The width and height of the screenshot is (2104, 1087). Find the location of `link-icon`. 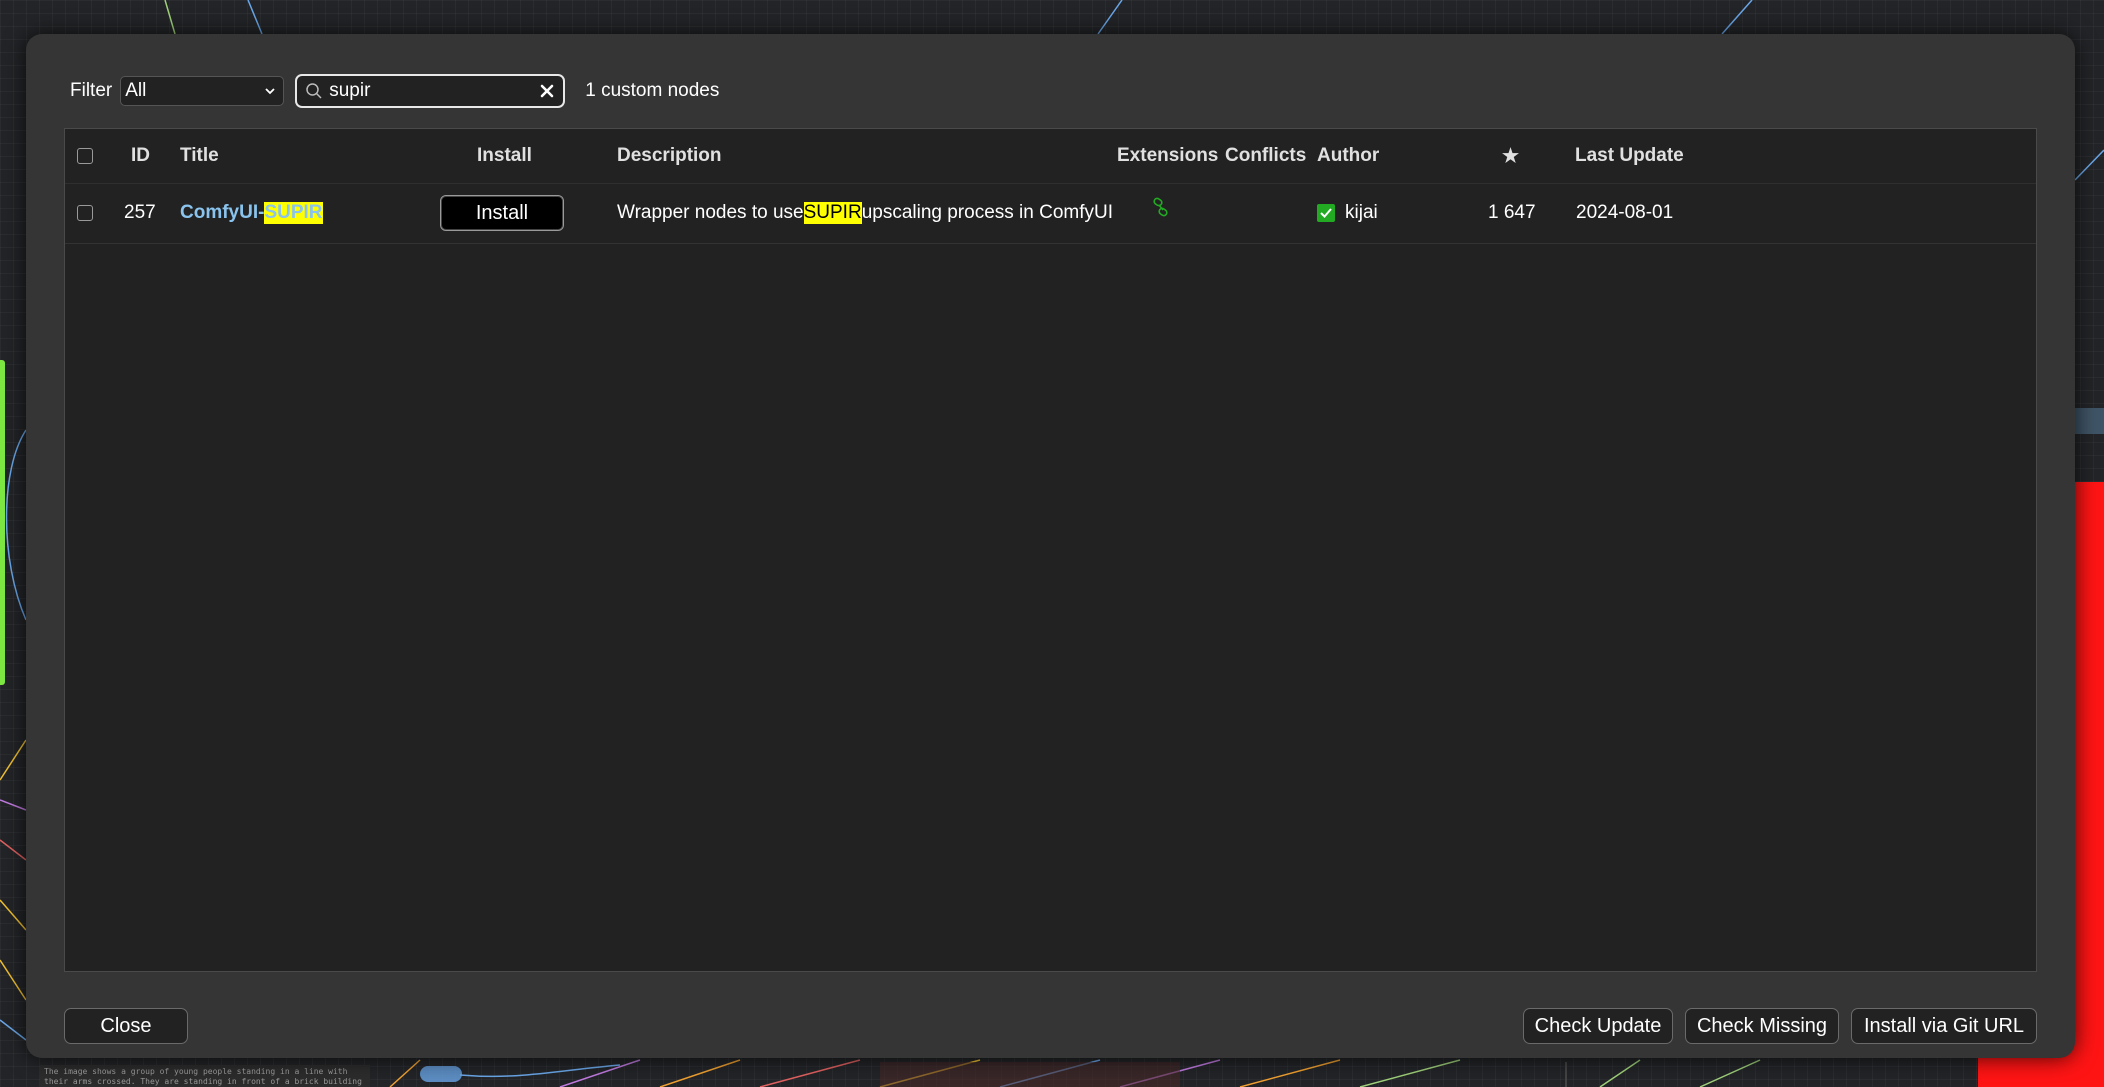

link-icon is located at coordinates (1161, 209).